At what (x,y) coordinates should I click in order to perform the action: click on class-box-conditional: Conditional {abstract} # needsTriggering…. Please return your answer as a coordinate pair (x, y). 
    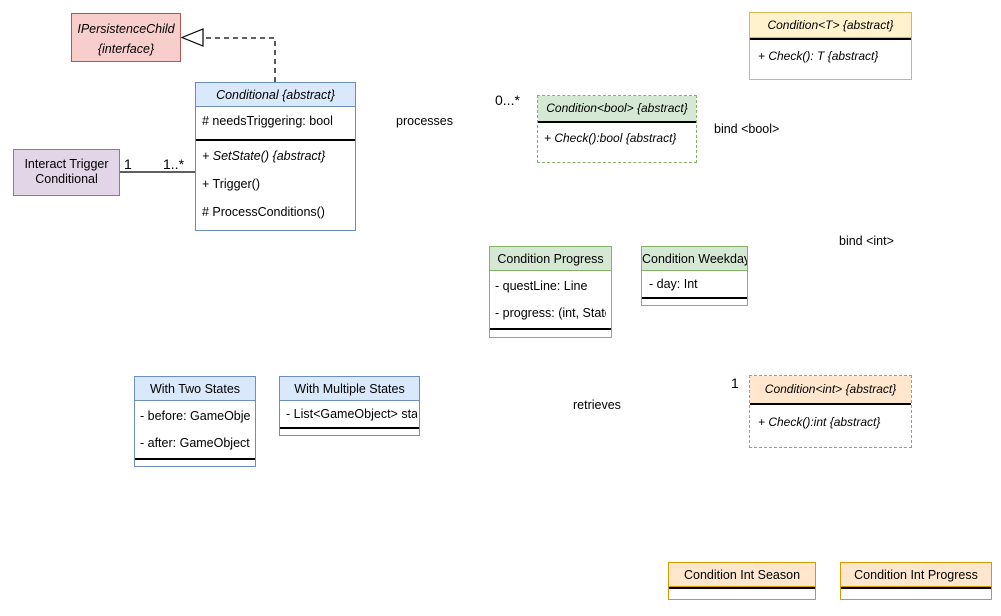
    Looking at the image, I should click on (275, 156).